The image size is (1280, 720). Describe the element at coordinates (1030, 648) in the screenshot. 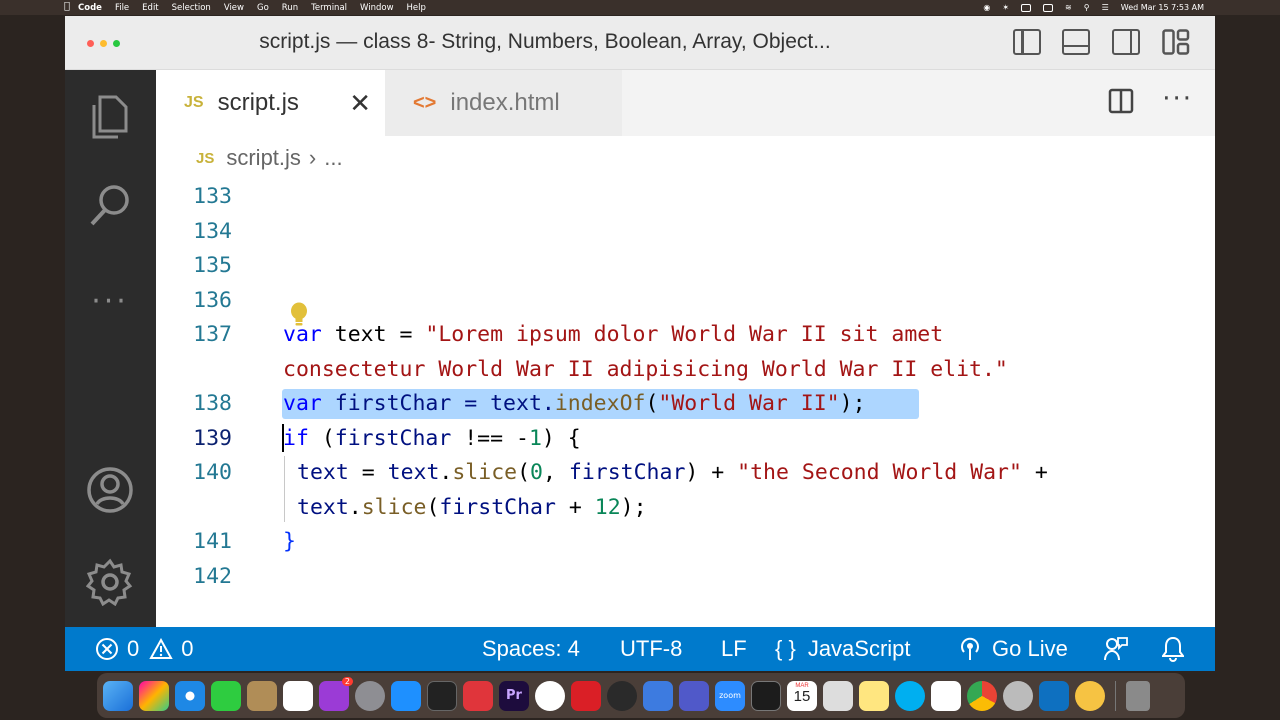

I see `go-live-label: Go Live` at that location.